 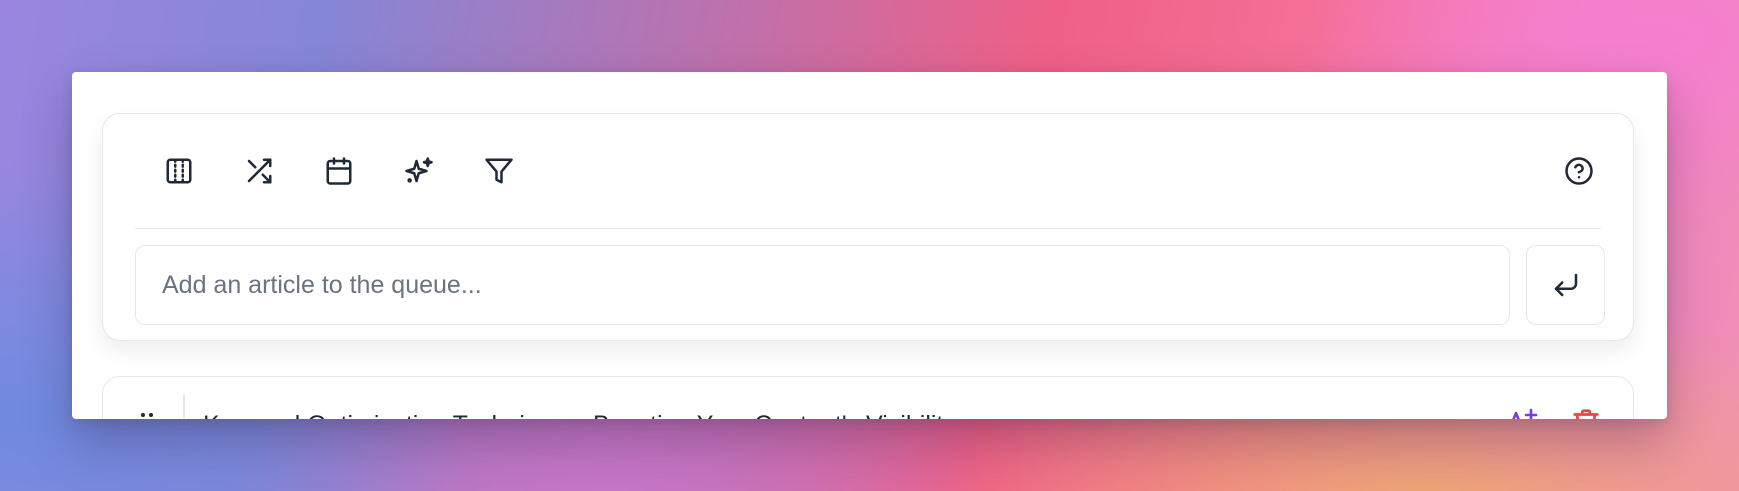 I want to click on shuffle-button, so click(x=259, y=171).